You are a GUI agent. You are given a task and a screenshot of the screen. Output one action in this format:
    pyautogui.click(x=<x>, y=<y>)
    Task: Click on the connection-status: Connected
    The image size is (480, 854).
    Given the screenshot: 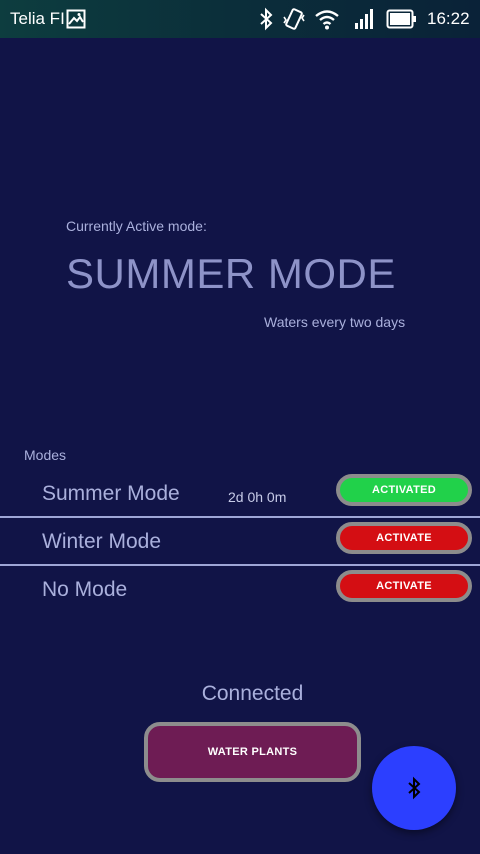 What is the action you would take?
    pyautogui.click(x=252, y=693)
    